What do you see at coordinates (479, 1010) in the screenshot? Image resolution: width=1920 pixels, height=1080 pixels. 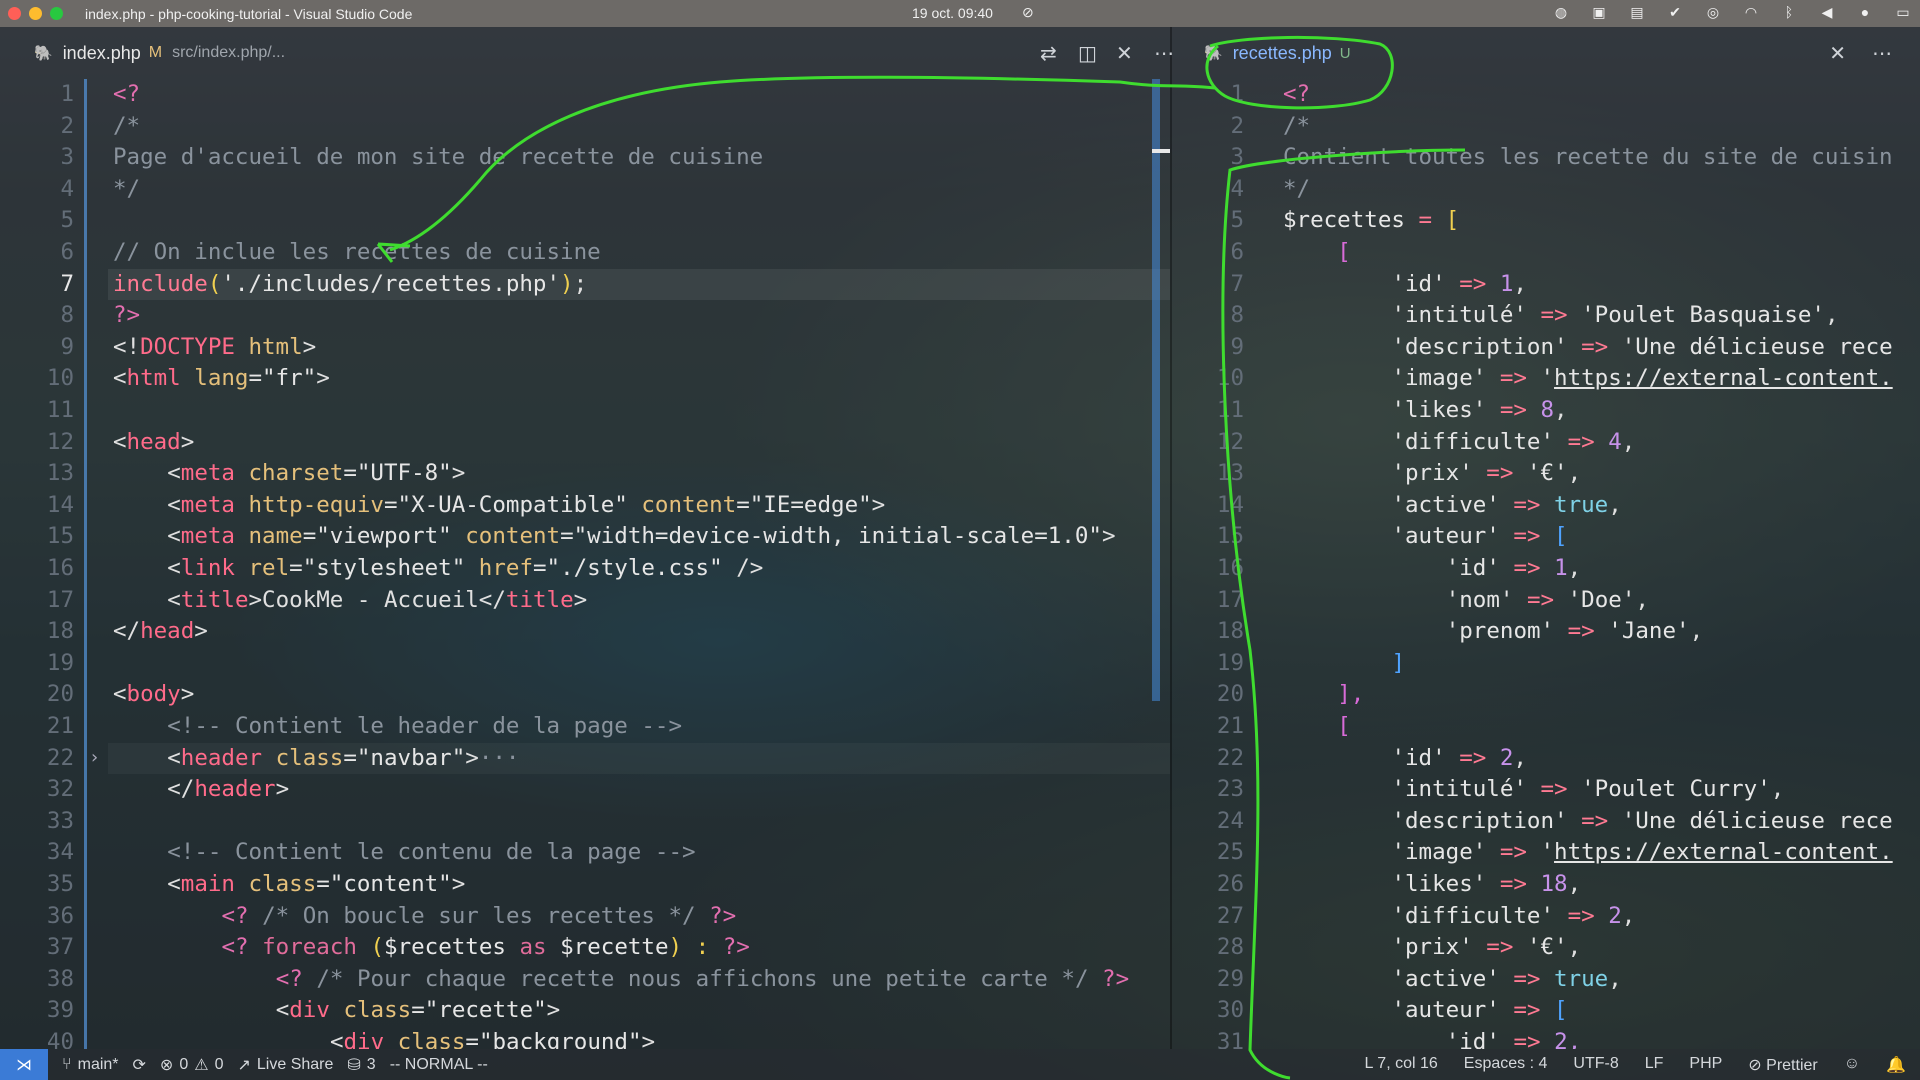 I see `code-token: ="recette"` at bounding box center [479, 1010].